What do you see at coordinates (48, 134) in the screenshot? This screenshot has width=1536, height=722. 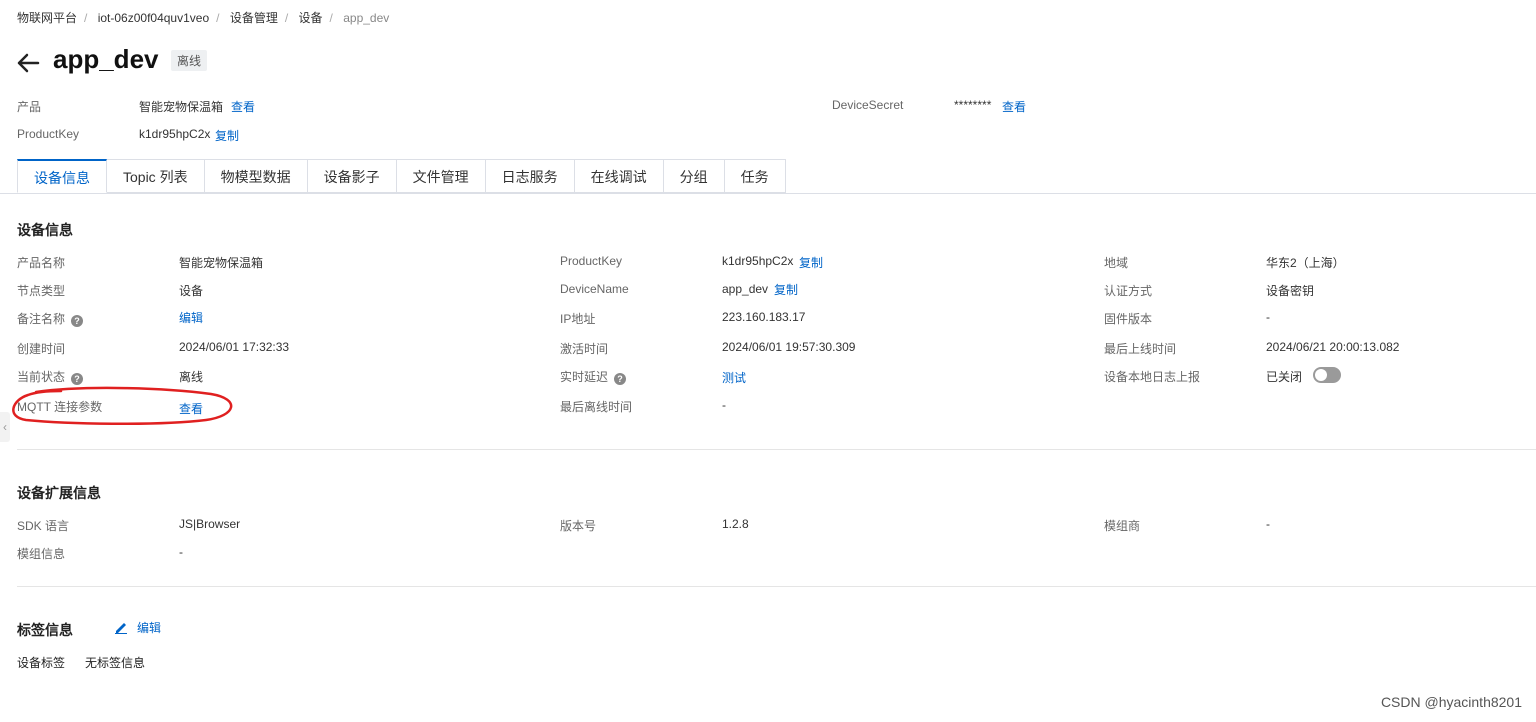 I see `productkey-label: ProductKey` at bounding box center [48, 134].